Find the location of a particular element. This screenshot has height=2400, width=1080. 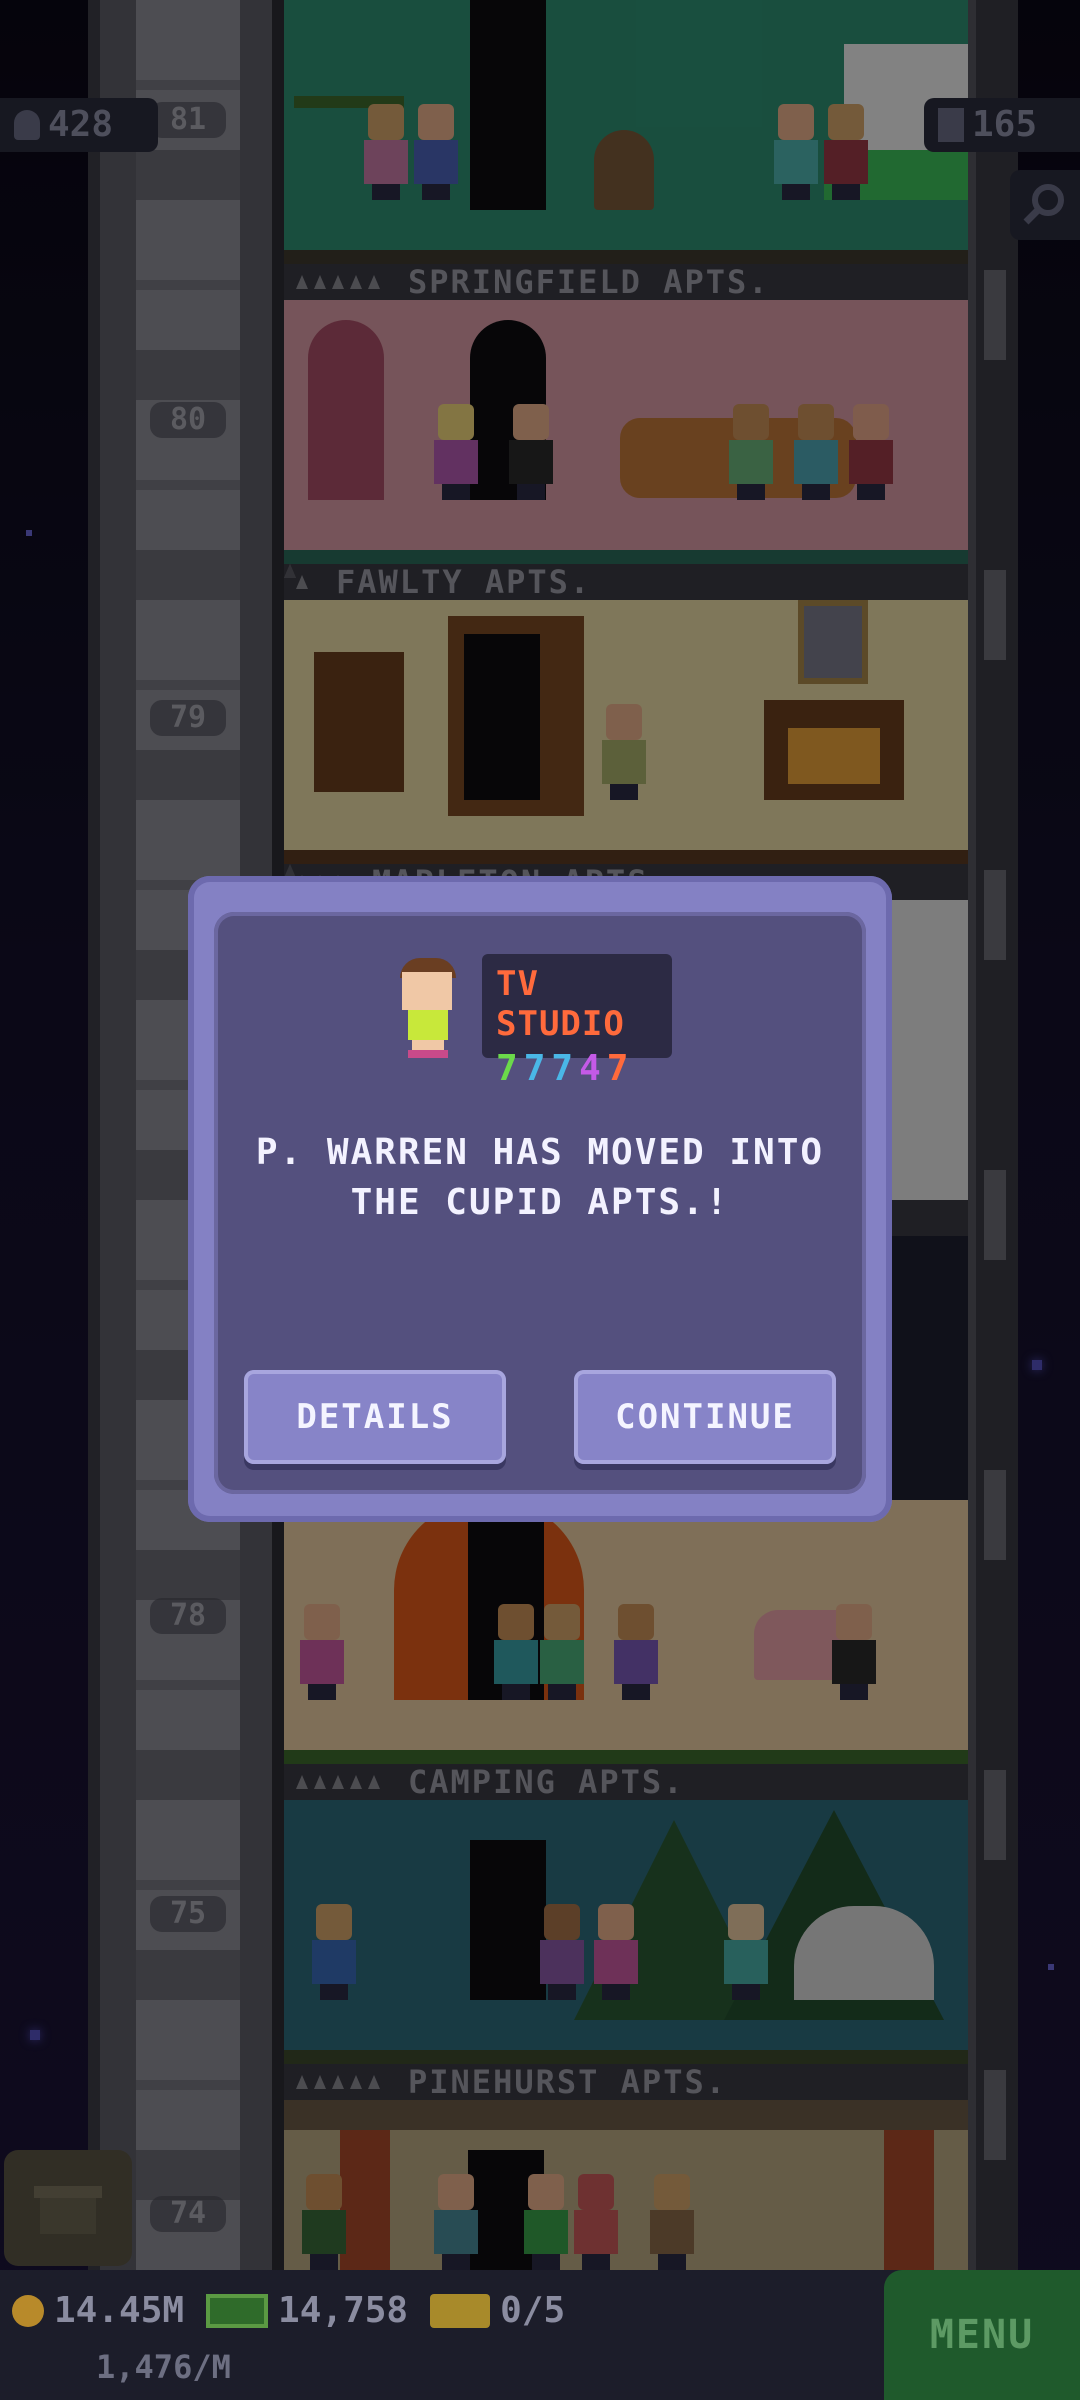

coin-icon is located at coordinates (28, 2310).